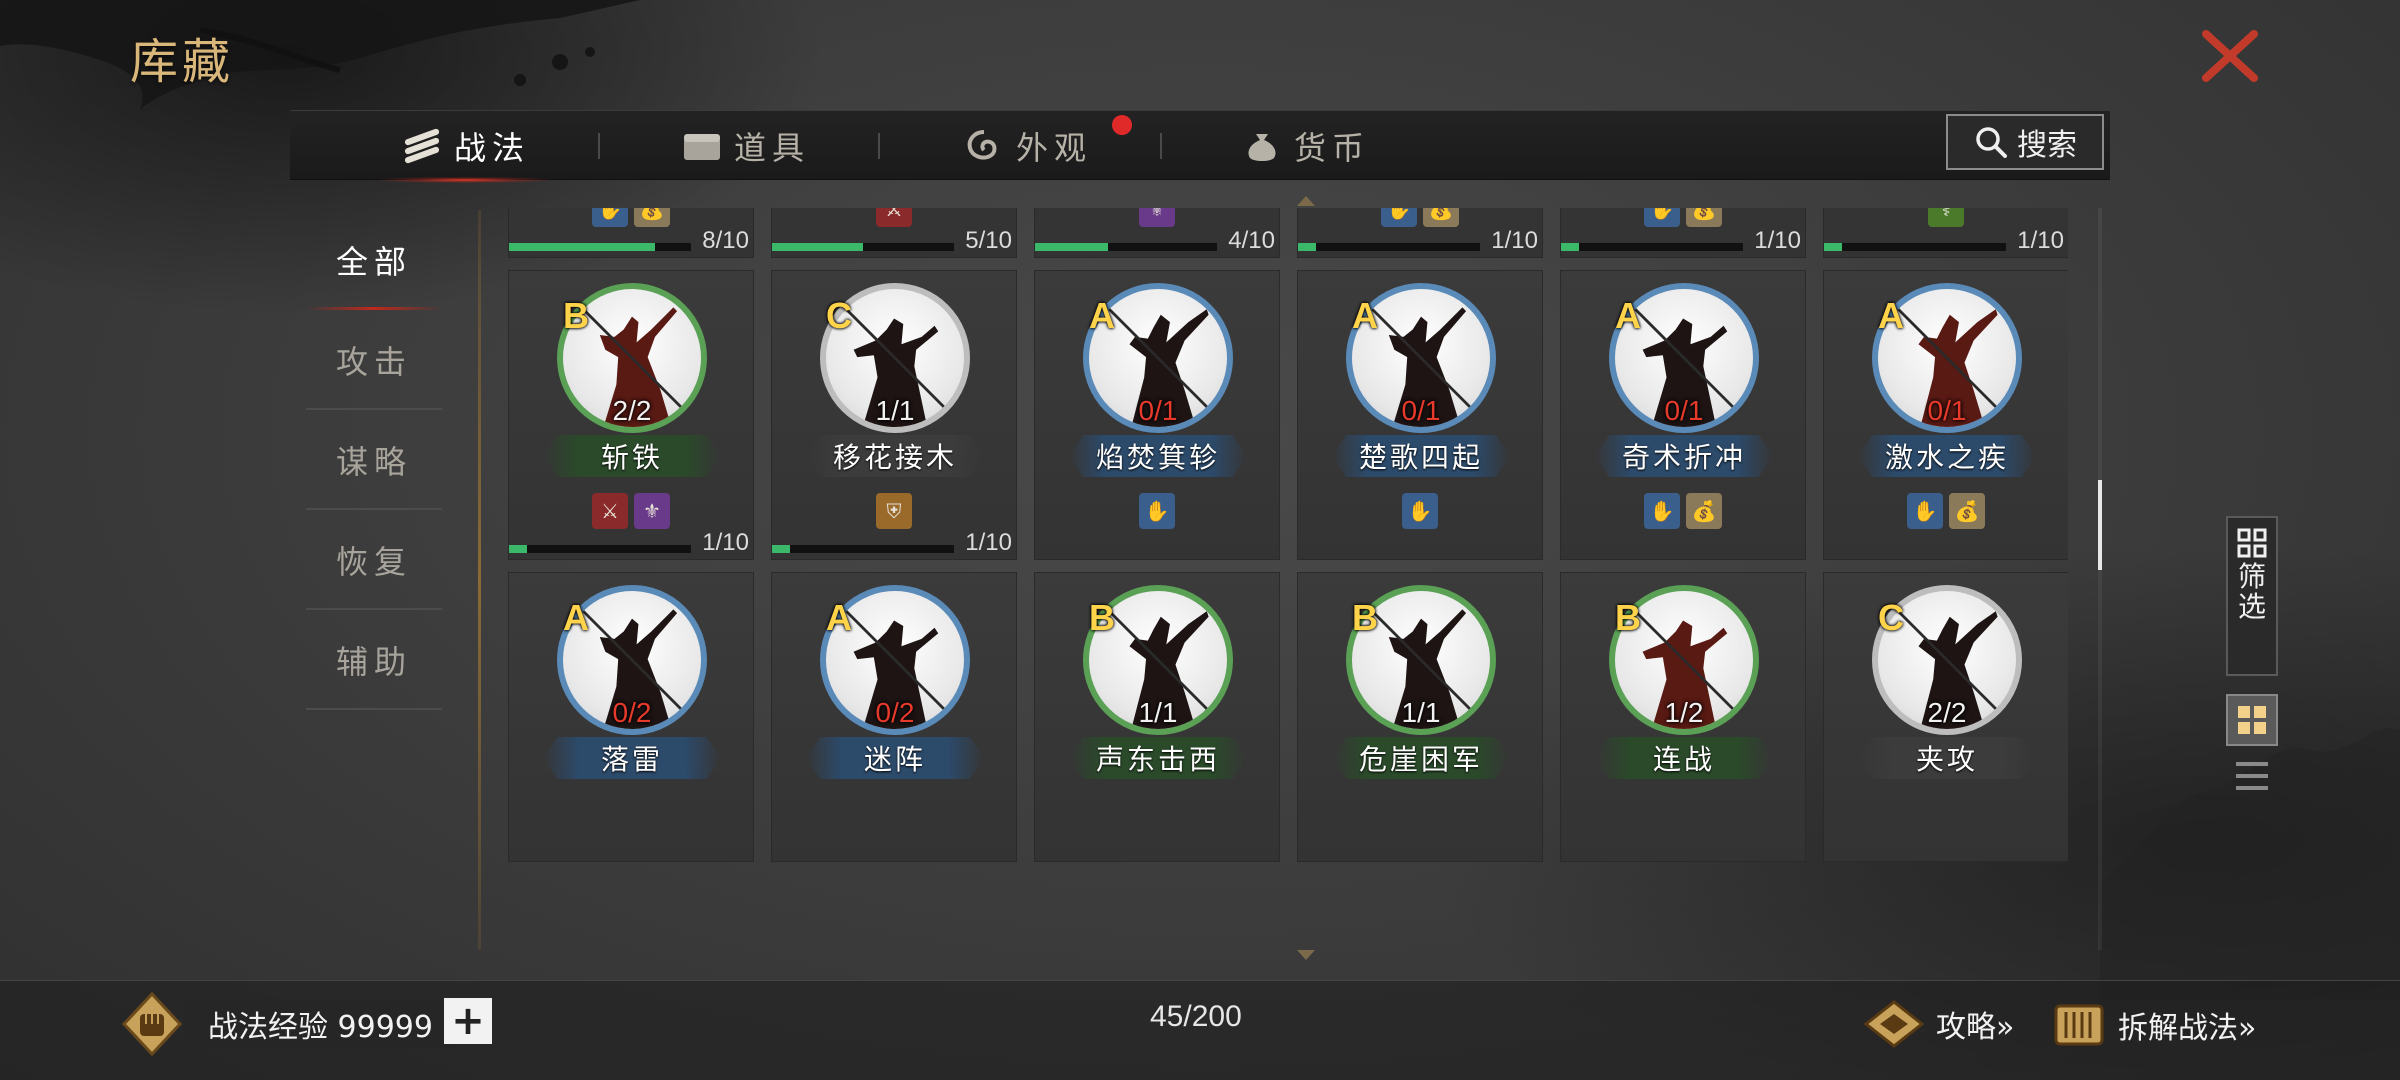  Describe the element at coordinates (702, 147) in the screenshot. I see `chest-icon` at that location.